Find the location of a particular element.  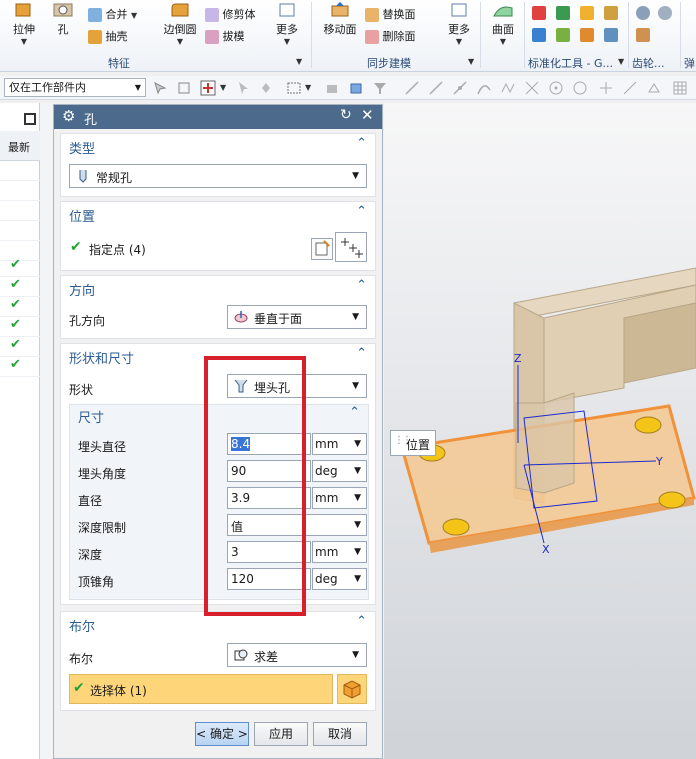

reset-icon: ↻ is located at coordinates (346, 115).